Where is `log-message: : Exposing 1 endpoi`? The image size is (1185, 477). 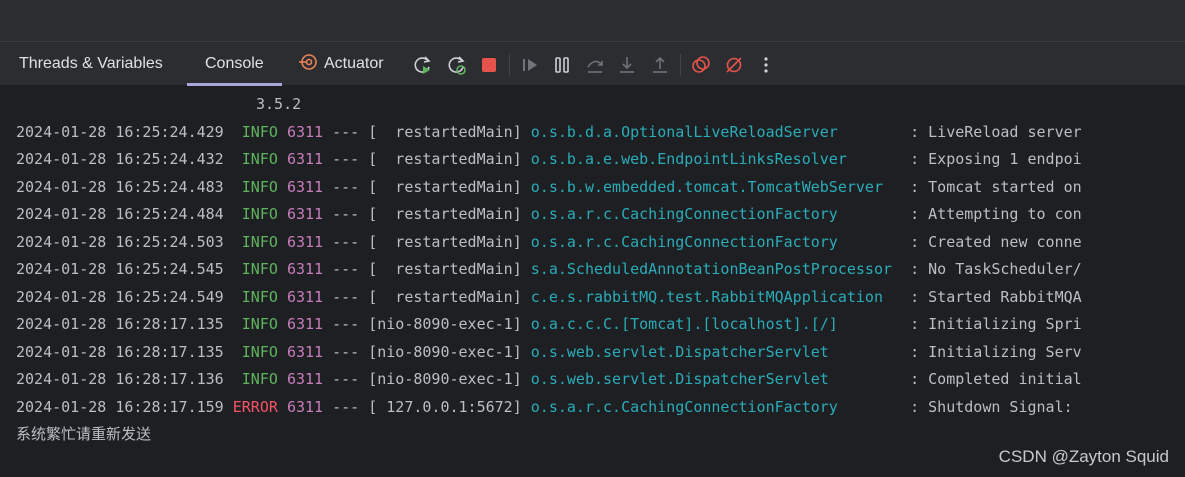
log-message: : Exposing 1 endpoi is located at coordinates (996, 159).